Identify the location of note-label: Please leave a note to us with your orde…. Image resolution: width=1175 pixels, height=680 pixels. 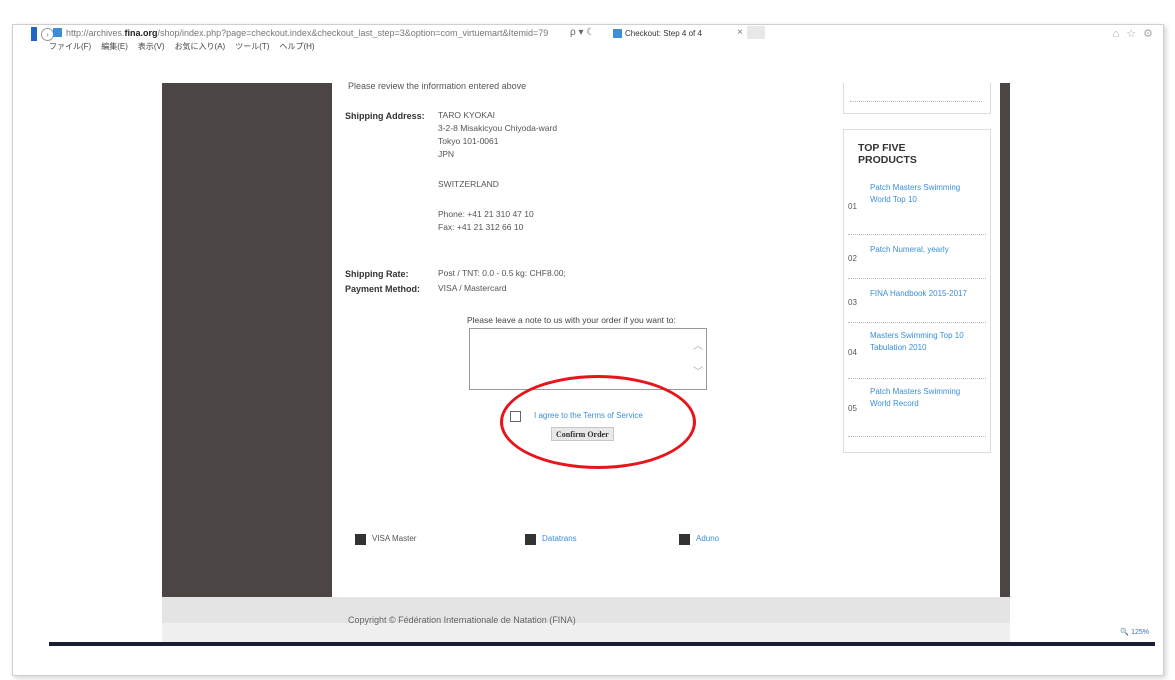
(571, 320).